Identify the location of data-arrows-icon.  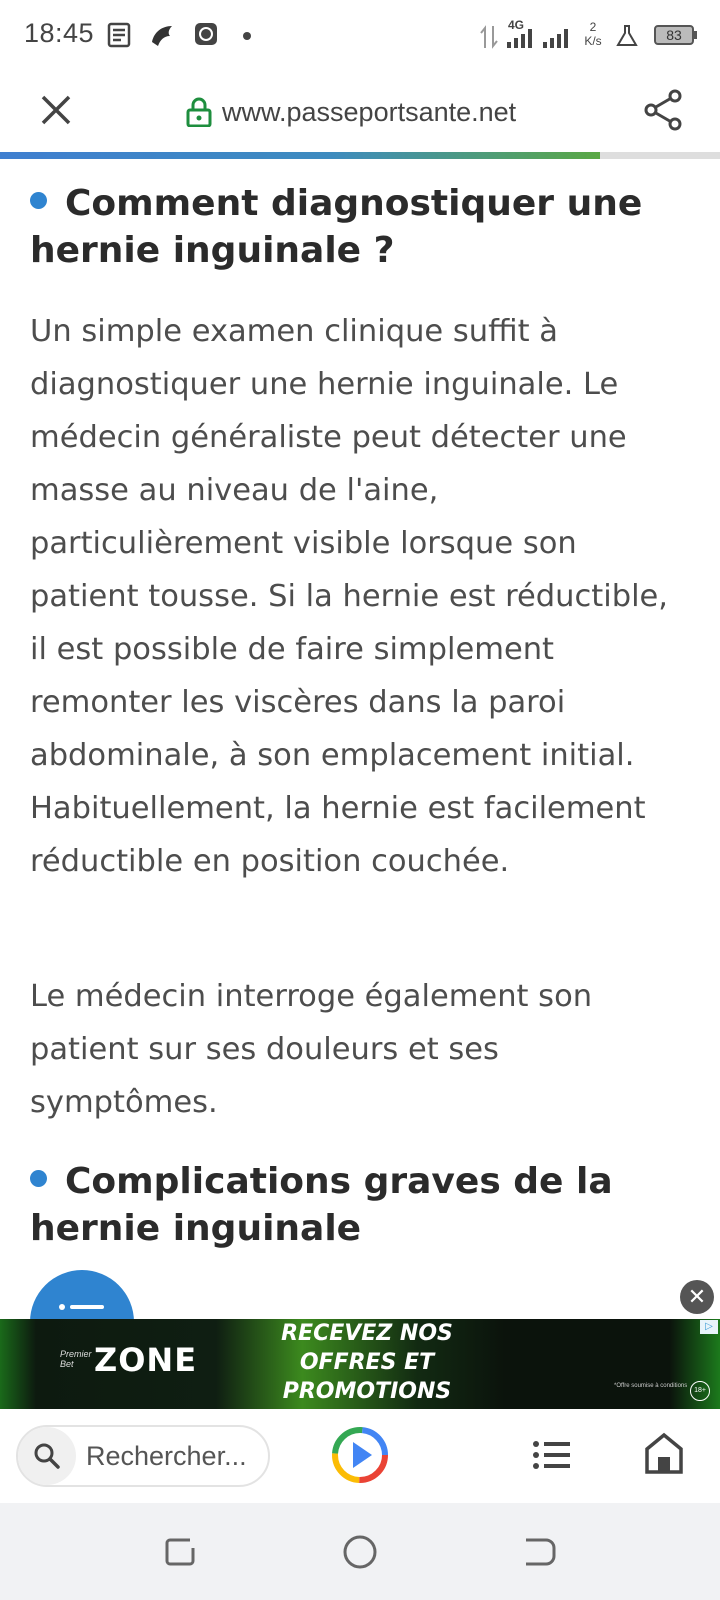
(489, 37).